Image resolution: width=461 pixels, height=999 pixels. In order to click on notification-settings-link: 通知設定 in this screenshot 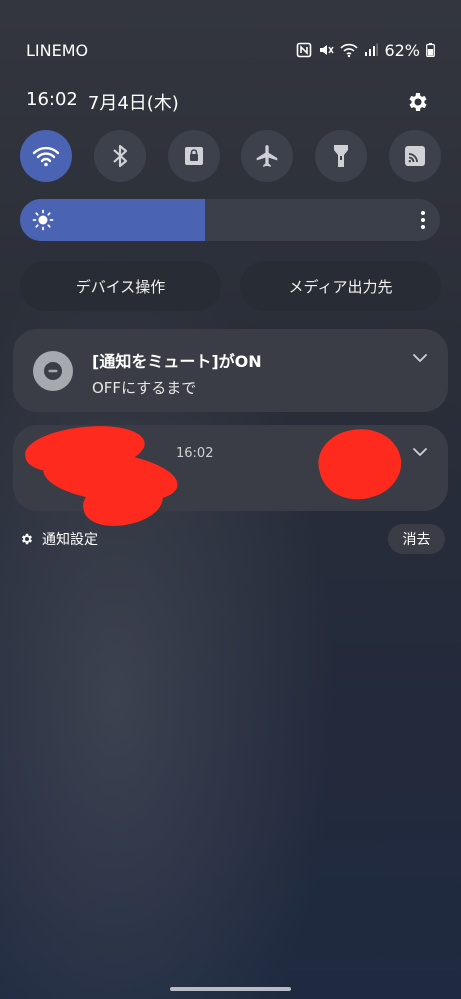, I will do `click(59, 539)`.